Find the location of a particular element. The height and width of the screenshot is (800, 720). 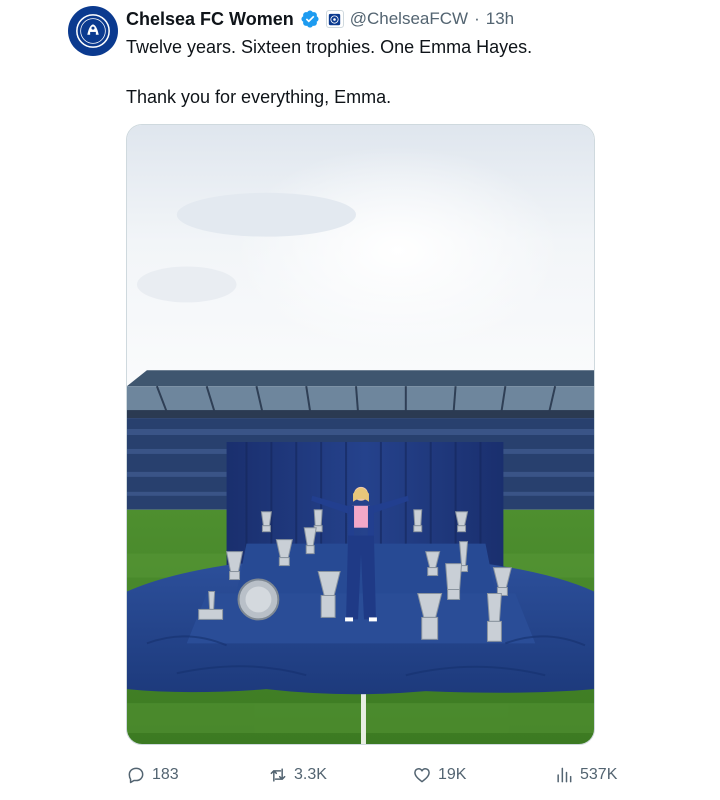

views-count: 537K is located at coordinates (599, 774).